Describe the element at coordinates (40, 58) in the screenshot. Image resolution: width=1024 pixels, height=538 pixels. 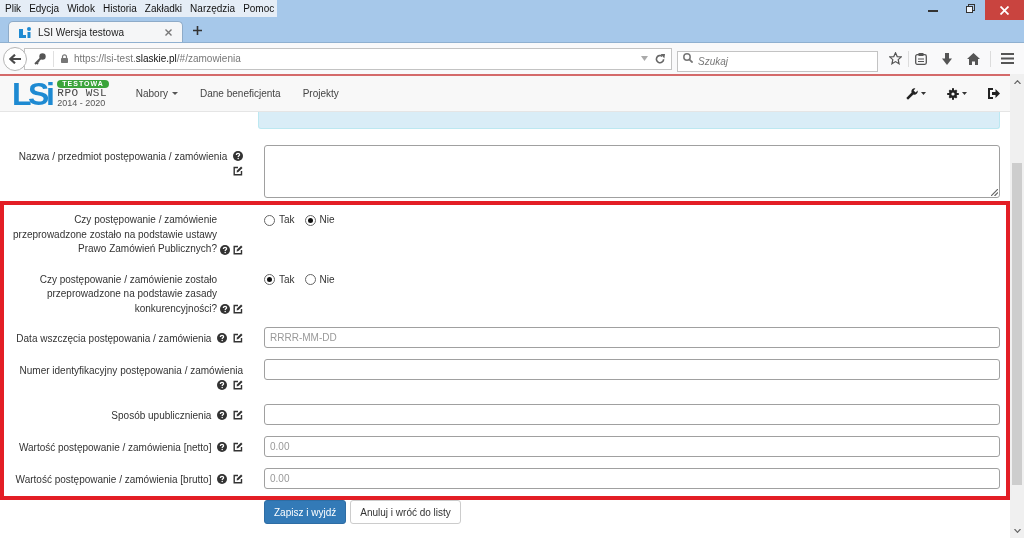
I see `key-icon` at that location.